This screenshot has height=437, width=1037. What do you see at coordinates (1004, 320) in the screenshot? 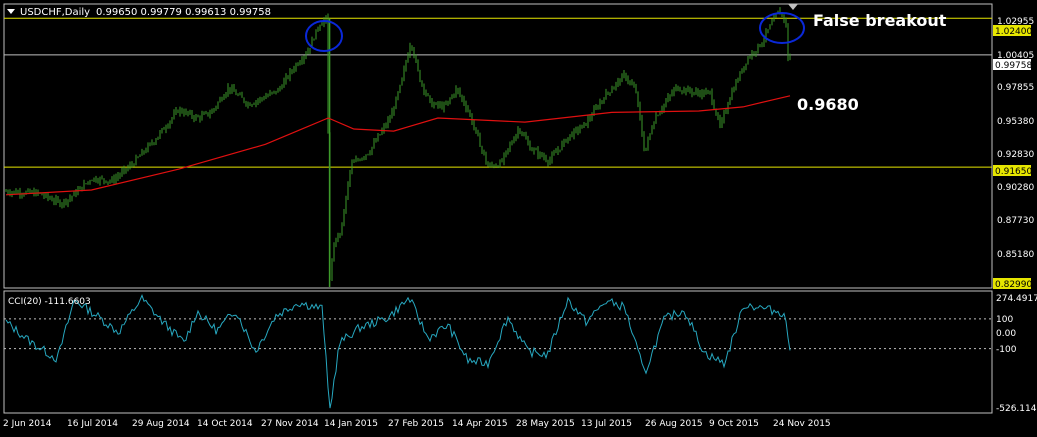
I see `cci-level-label: 100` at bounding box center [1004, 320].